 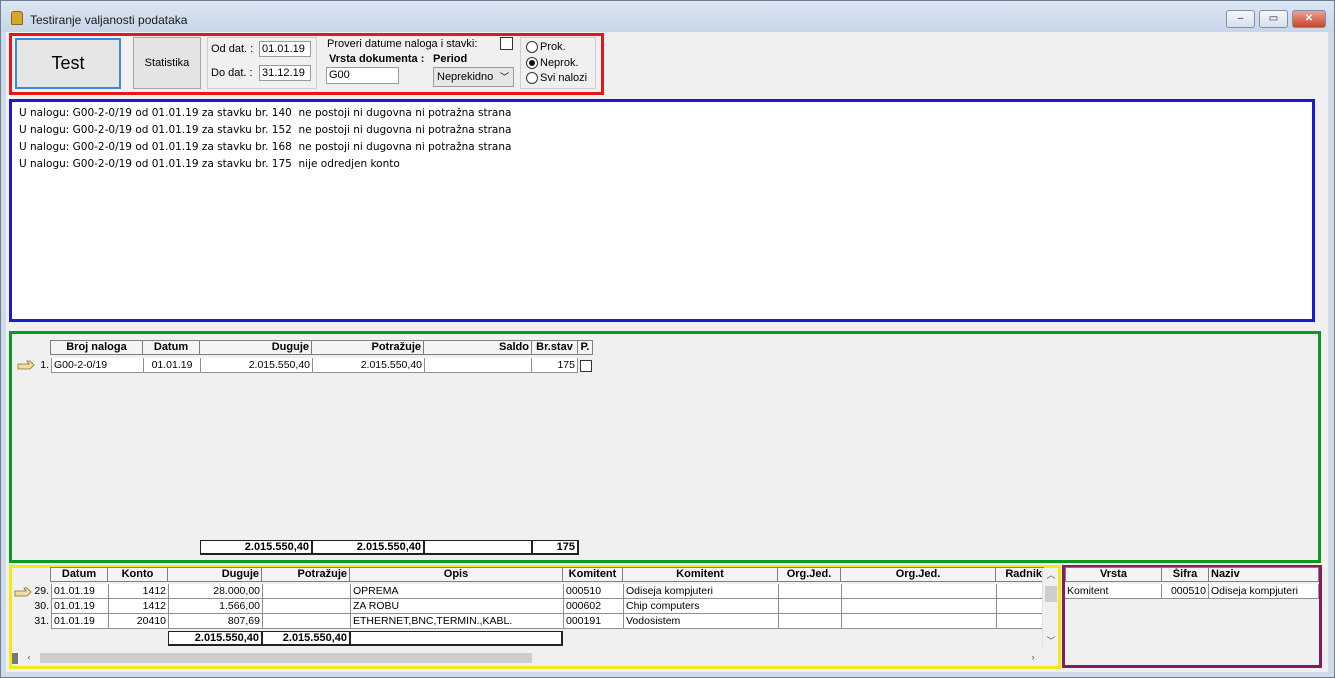 What do you see at coordinates (918, 574) in the screenshot?
I see `col-org-jed-naziv: Org.Jed.` at bounding box center [918, 574].